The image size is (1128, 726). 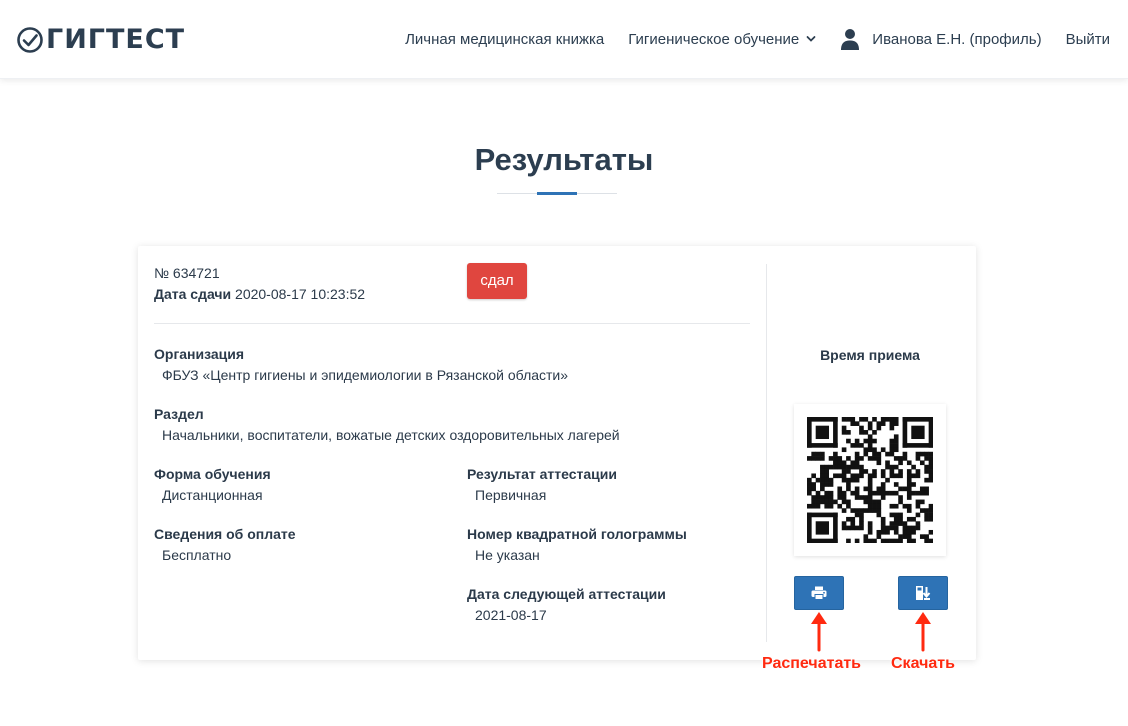 What do you see at coordinates (511, 615) in the screenshot?
I see `next-attestation-value: 2021-08-17` at bounding box center [511, 615].